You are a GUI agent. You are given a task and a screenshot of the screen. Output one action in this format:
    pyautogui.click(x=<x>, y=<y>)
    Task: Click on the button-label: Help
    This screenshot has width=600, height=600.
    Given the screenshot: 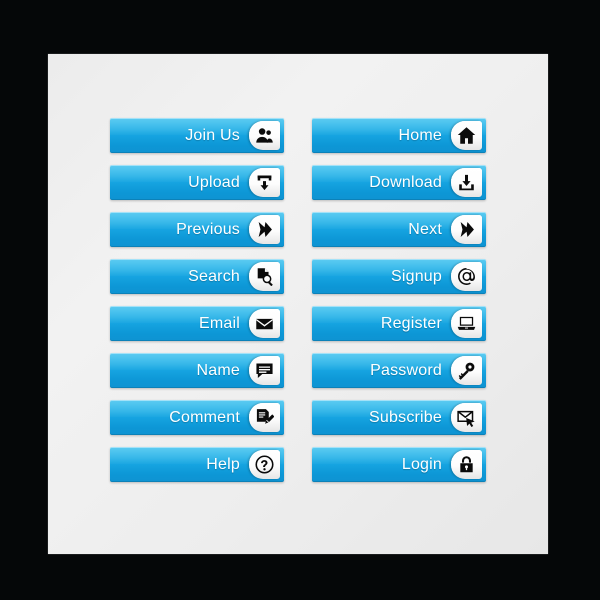 What is the action you would take?
    pyautogui.click(x=223, y=464)
    